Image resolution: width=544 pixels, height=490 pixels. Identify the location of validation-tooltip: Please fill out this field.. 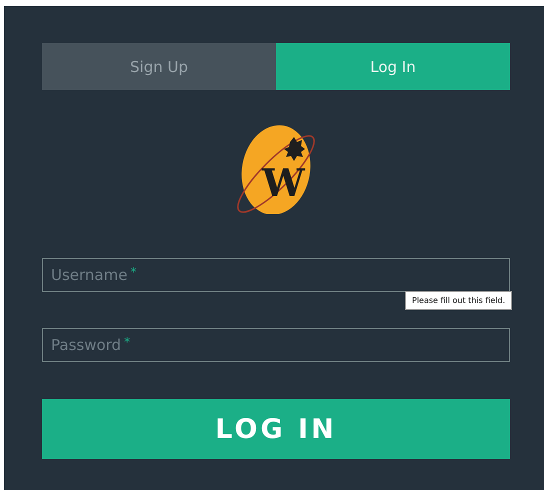
(458, 300).